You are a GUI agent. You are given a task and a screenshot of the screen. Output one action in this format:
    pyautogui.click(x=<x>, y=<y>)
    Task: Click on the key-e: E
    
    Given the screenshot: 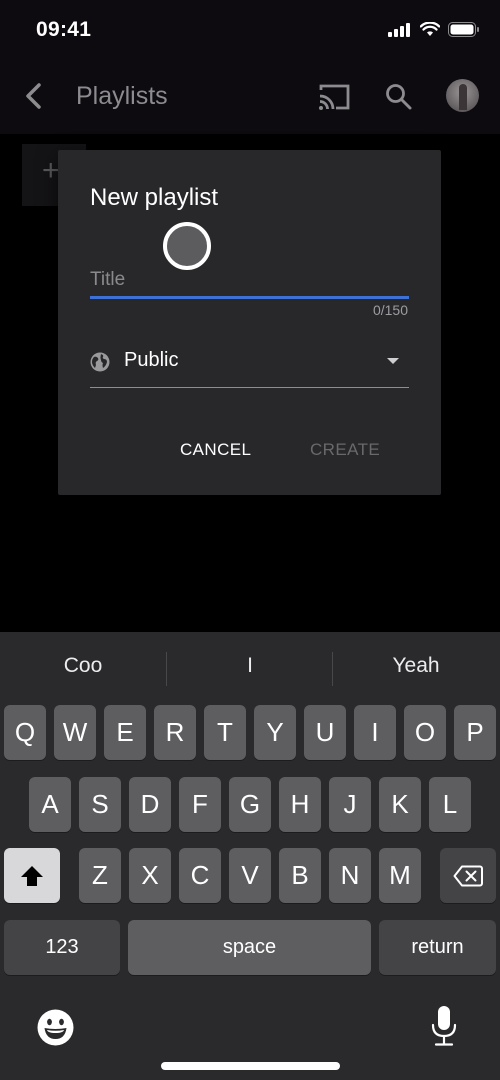 What is the action you would take?
    pyautogui.click(x=125, y=732)
    